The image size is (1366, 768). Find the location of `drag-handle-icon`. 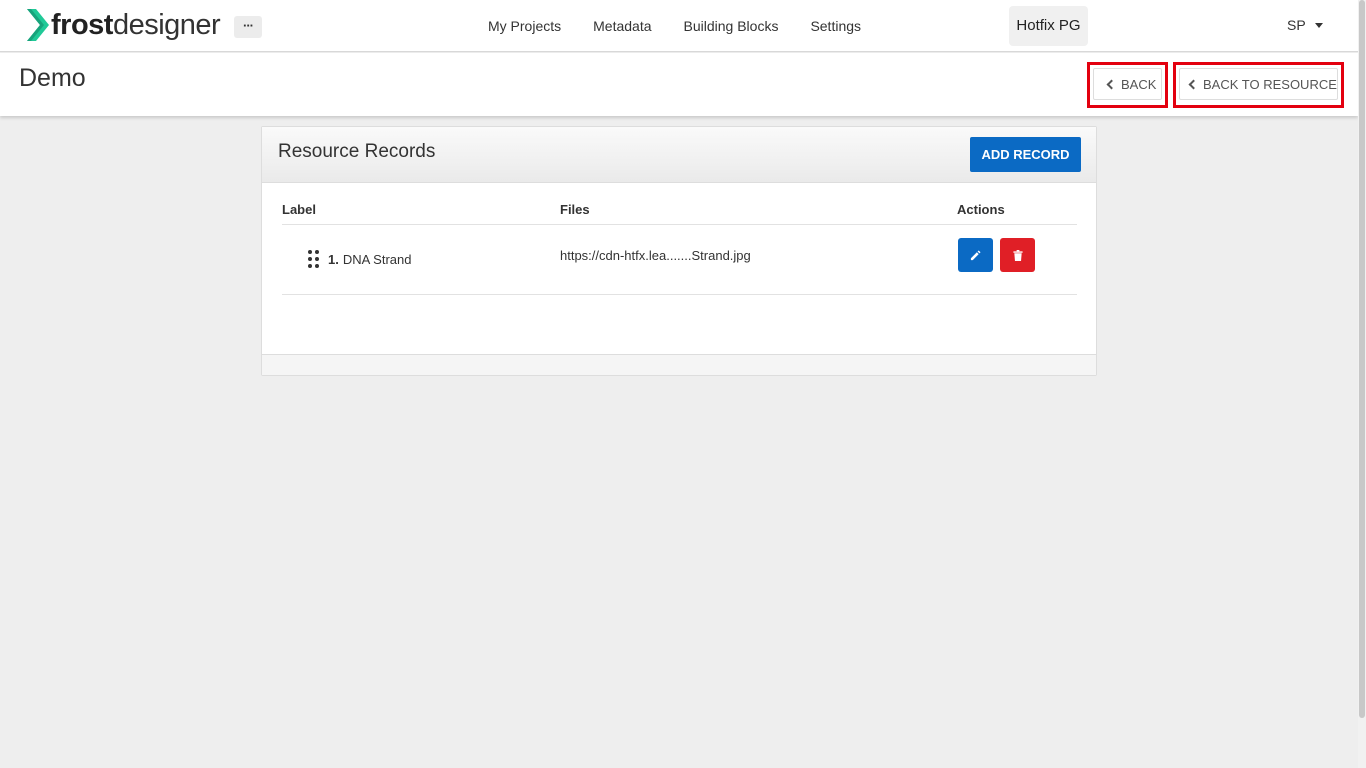

drag-handle-icon is located at coordinates (313, 259).